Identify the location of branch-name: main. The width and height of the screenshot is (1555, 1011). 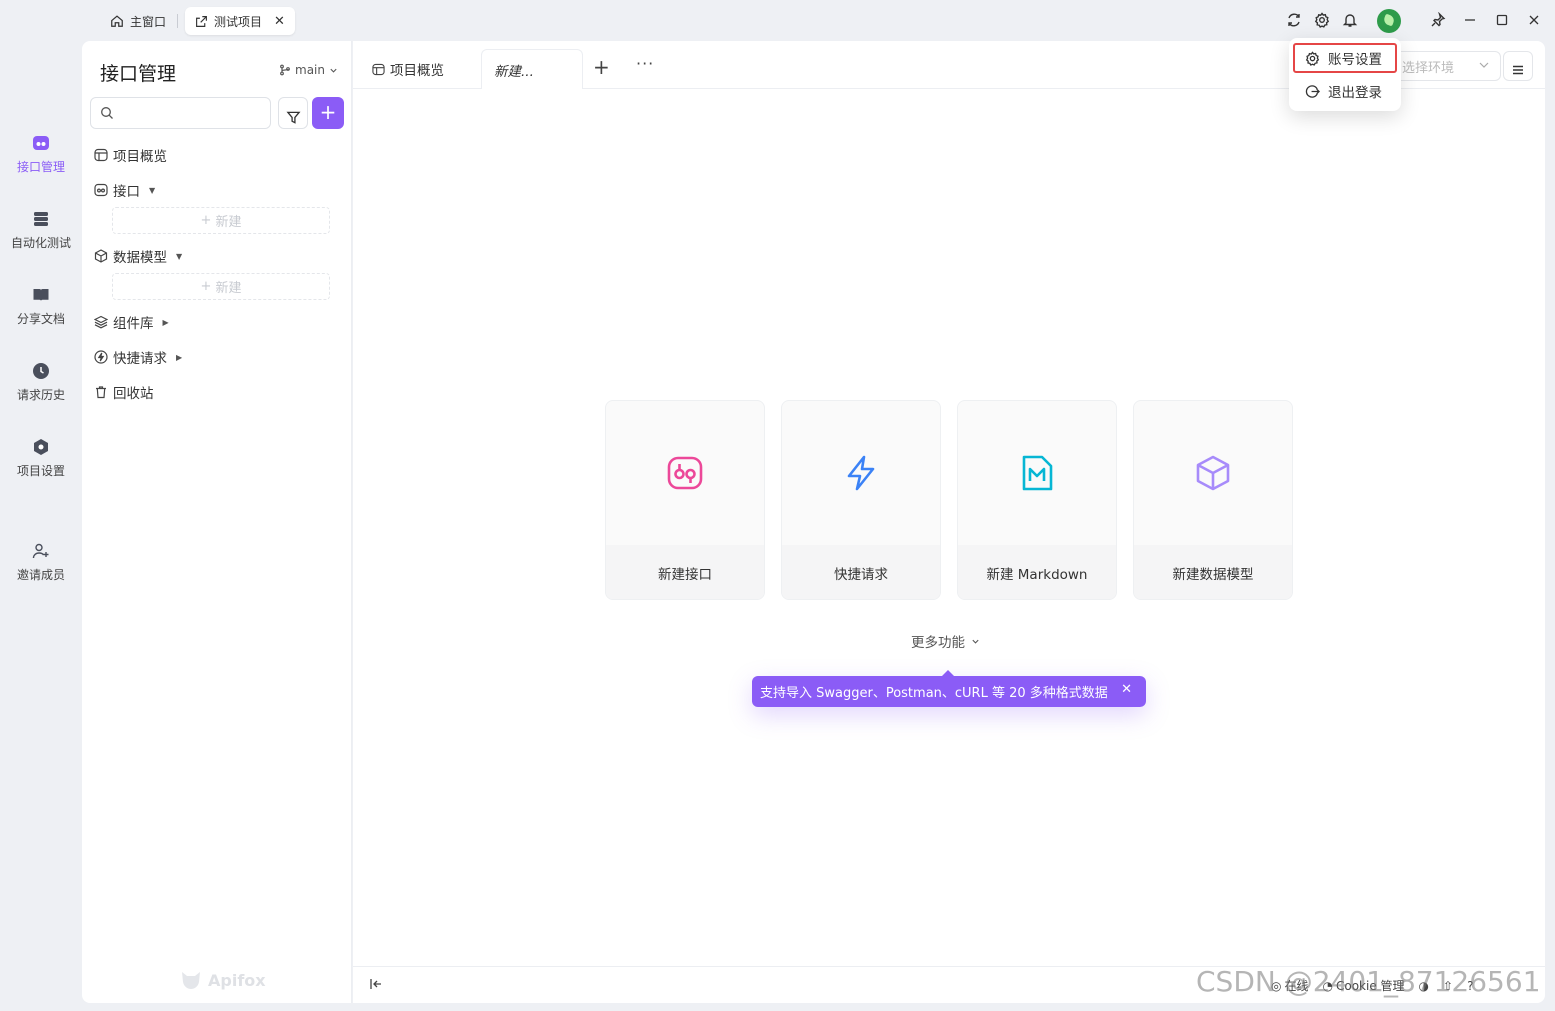
(310, 70).